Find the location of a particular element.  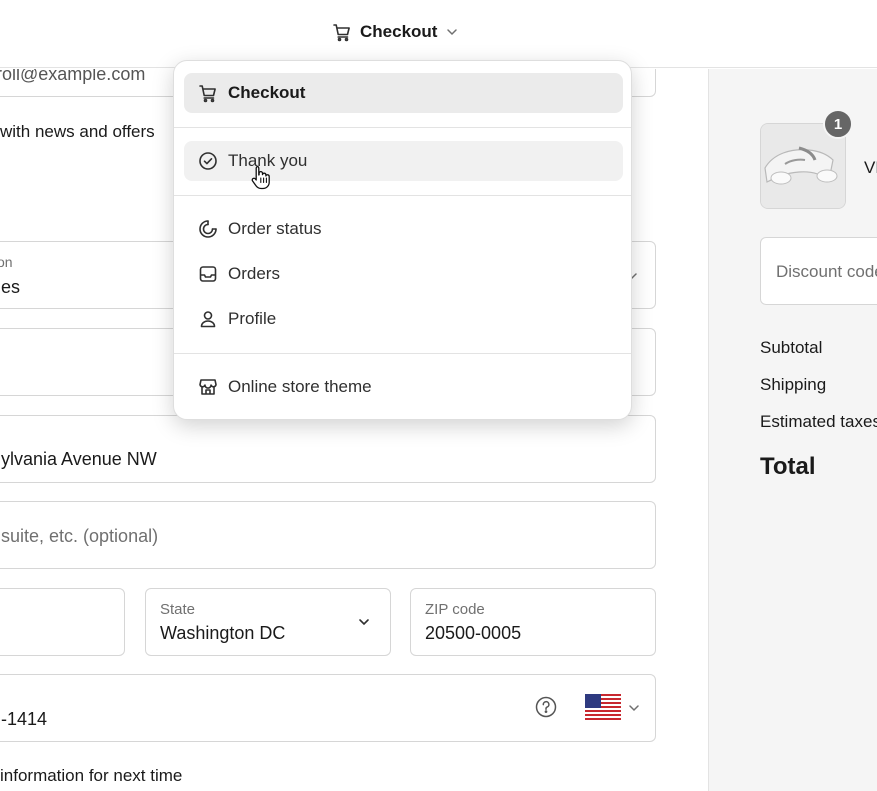

country-label: on is located at coordinates (6, 262).